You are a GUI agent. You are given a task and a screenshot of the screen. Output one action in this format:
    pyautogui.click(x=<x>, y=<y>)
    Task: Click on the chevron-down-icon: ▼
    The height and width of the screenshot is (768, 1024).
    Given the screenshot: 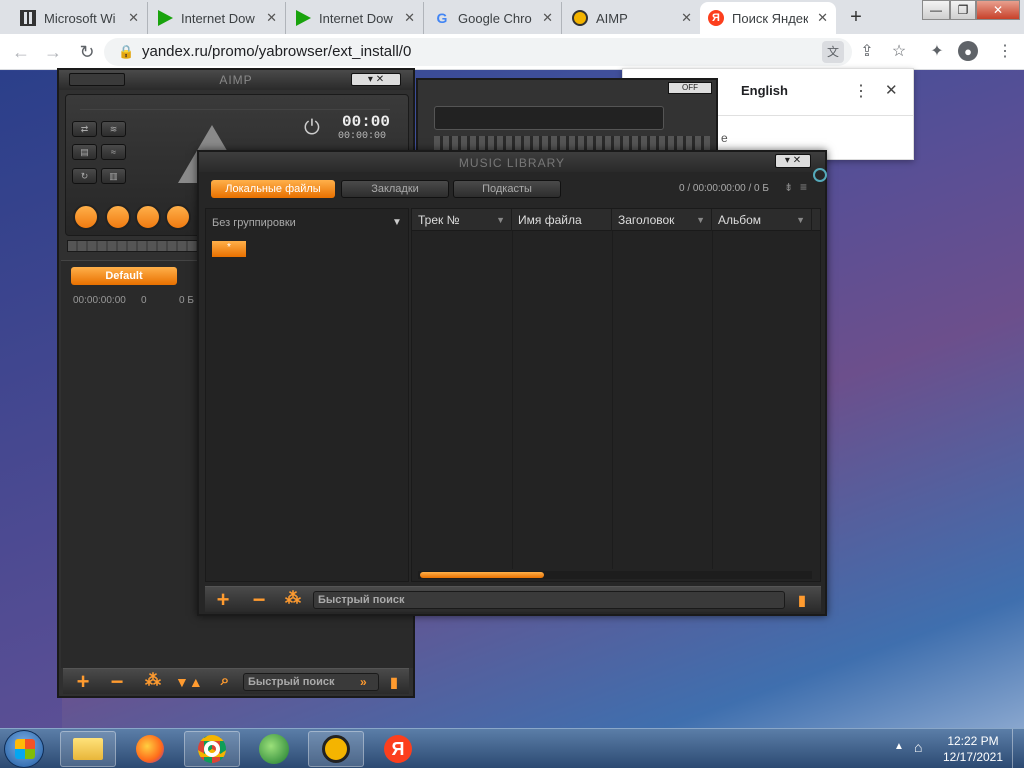 What is the action you would take?
    pyautogui.click(x=397, y=222)
    